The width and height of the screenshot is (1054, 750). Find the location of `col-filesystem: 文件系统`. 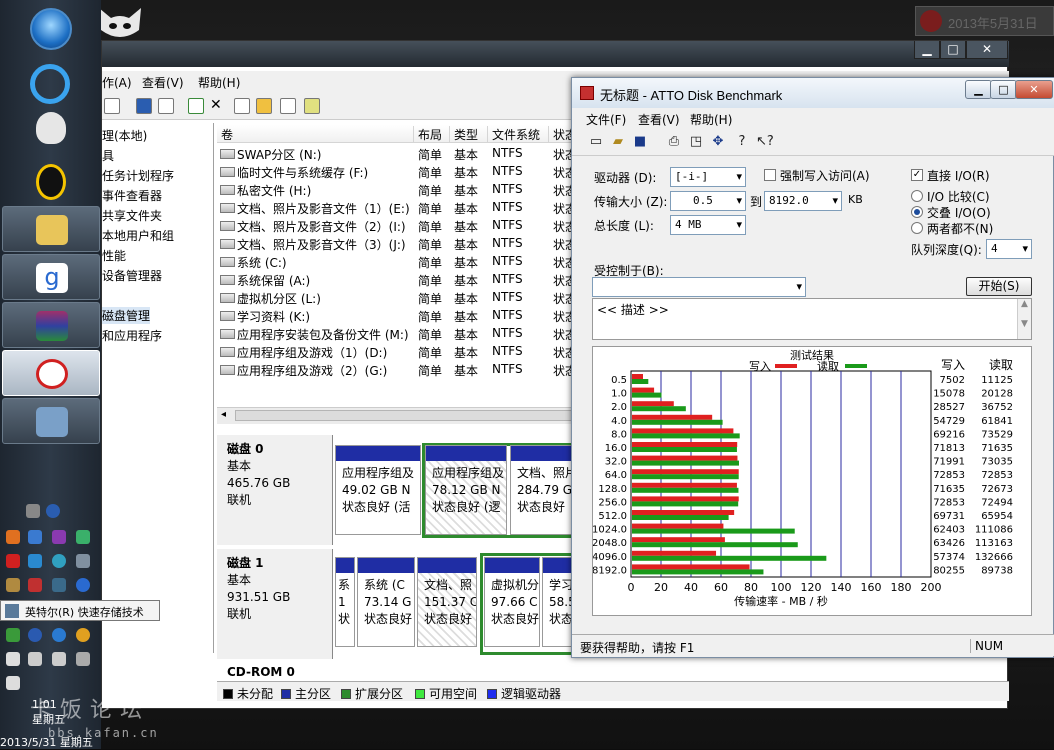

col-filesystem: 文件系统 is located at coordinates (518, 134).